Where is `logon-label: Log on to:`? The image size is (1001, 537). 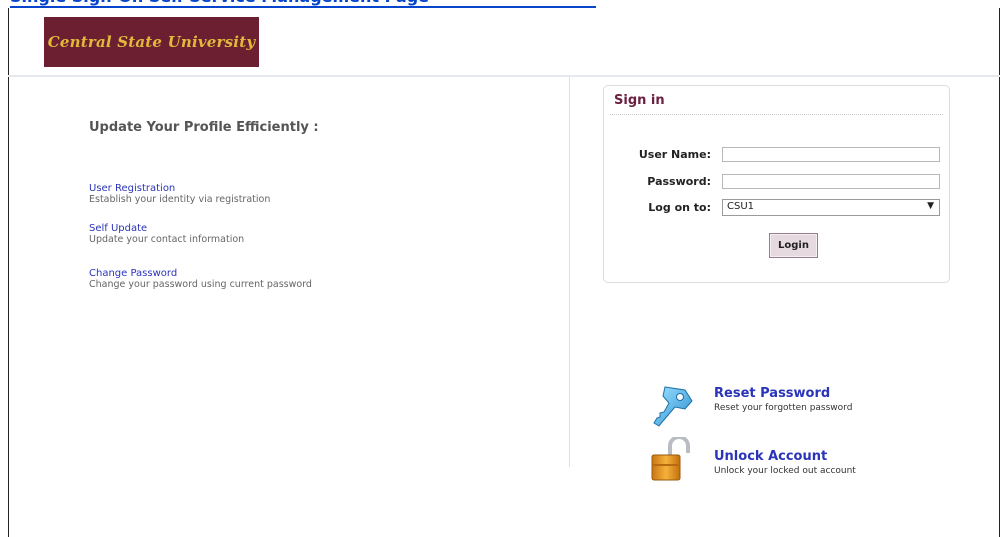
logon-label: Log on to: is located at coordinates (679, 207).